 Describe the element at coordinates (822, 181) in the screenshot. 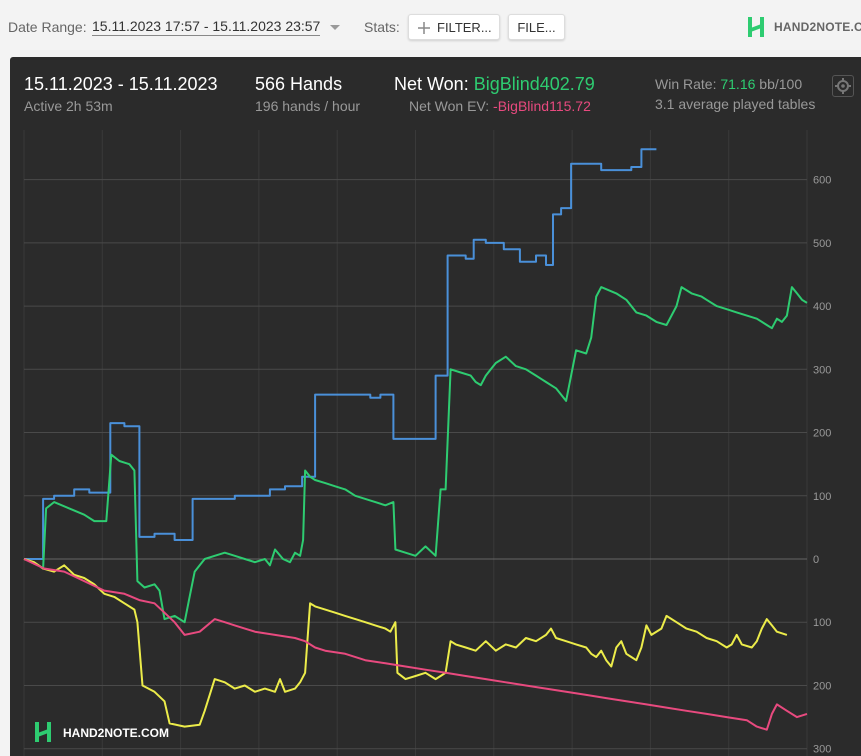

I see `y-tick-label: 600` at that location.